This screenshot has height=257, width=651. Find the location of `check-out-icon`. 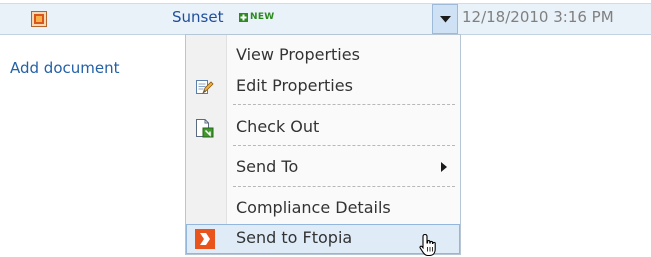

check-out-icon is located at coordinates (204, 128).